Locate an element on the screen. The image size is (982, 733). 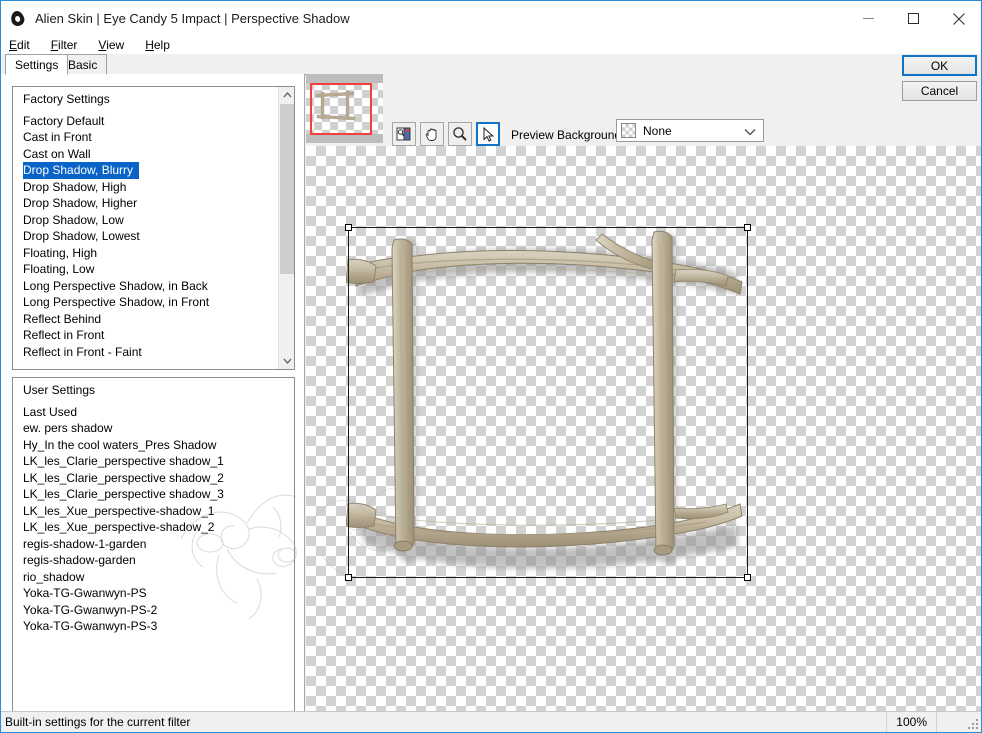
list-item: Yoka-TG-Gwanwyn-PS-2 is located at coordinates (153, 610).